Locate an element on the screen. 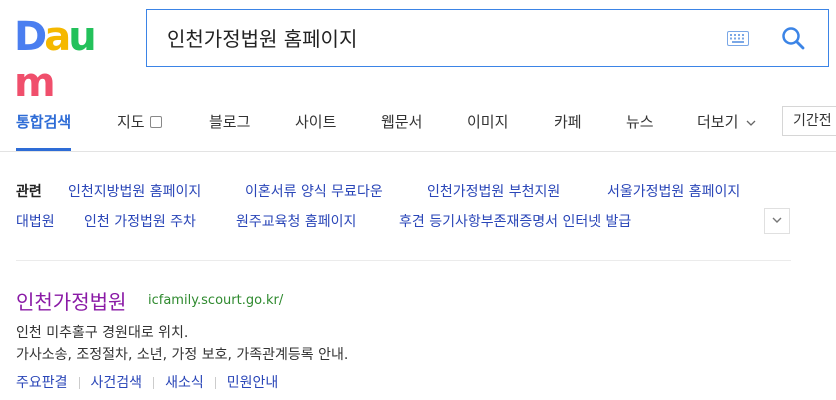 The width and height of the screenshot is (836, 400). related-link: 서울가정법원 홈페이지 is located at coordinates (673, 192).